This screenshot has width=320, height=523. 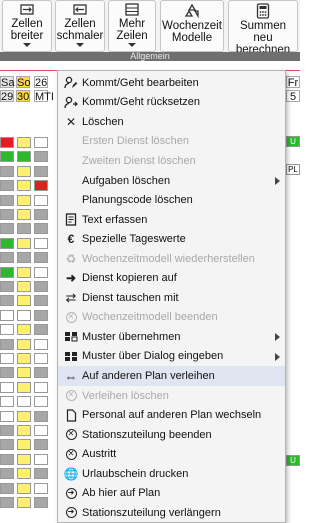 What do you see at coordinates (171, 298) in the screenshot?
I see `menu-item-dienst-tauschen-mit: ⇄ Dienst tauschen mit` at bounding box center [171, 298].